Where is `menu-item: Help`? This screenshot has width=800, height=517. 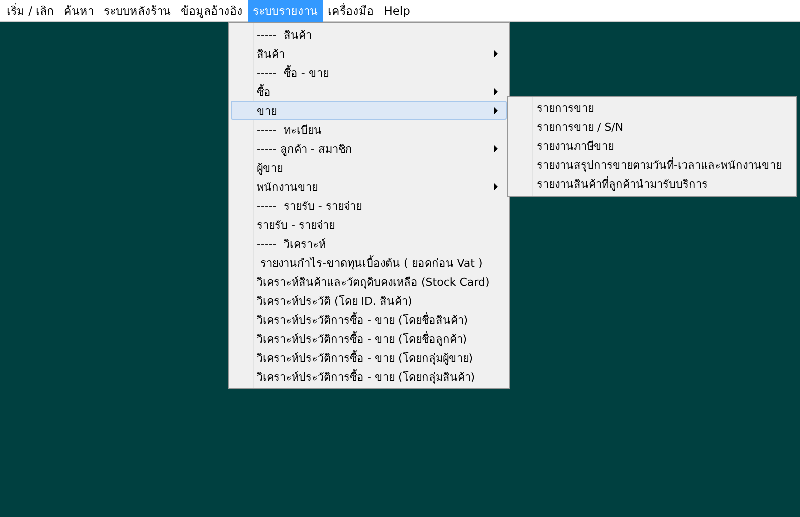
menu-item: Help is located at coordinates (397, 11).